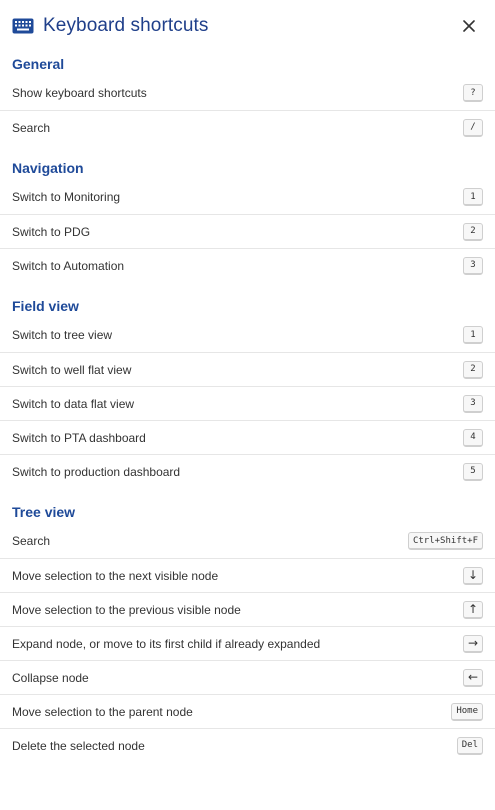  I want to click on shortcut-key: 5, so click(473, 471).